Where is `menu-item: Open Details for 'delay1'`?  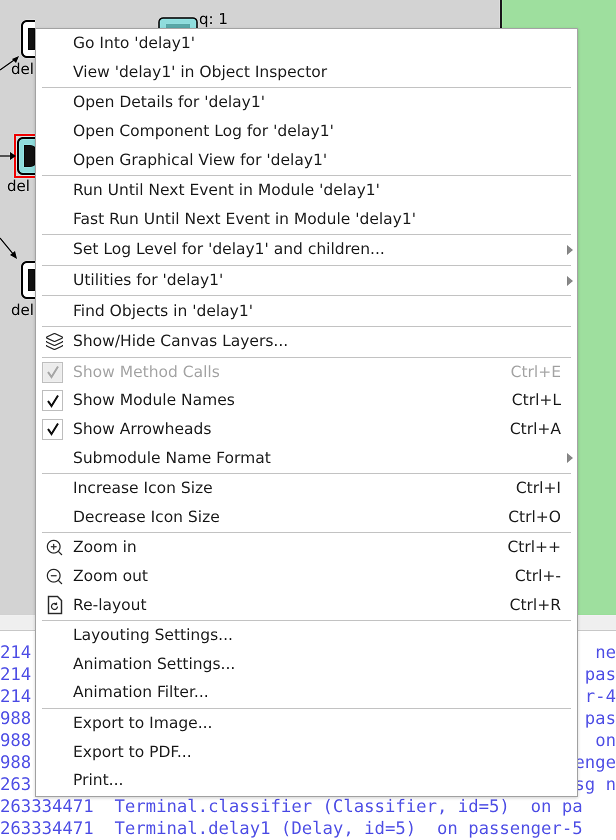
menu-item: Open Details for 'delay1' is located at coordinates (306, 102).